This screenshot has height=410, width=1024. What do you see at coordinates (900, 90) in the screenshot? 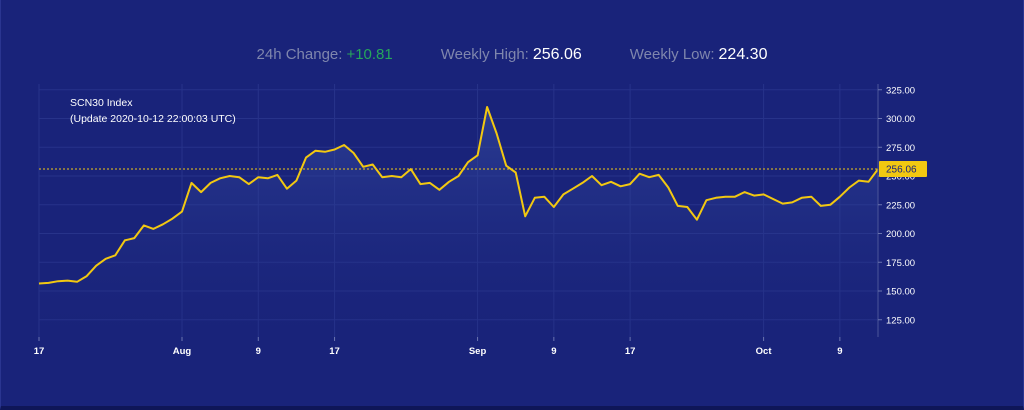
I see `y-tick-label: 325.00` at bounding box center [900, 90].